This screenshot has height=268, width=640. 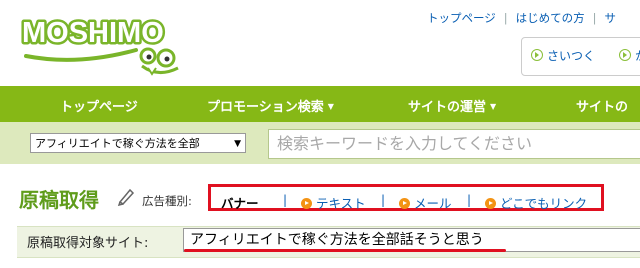 What do you see at coordinates (337, 240) in the screenshot?
I see `target-site-value: アフィリエイトで稼ぐ方法を全部話そうと思う` at bounding box center [337, 240].